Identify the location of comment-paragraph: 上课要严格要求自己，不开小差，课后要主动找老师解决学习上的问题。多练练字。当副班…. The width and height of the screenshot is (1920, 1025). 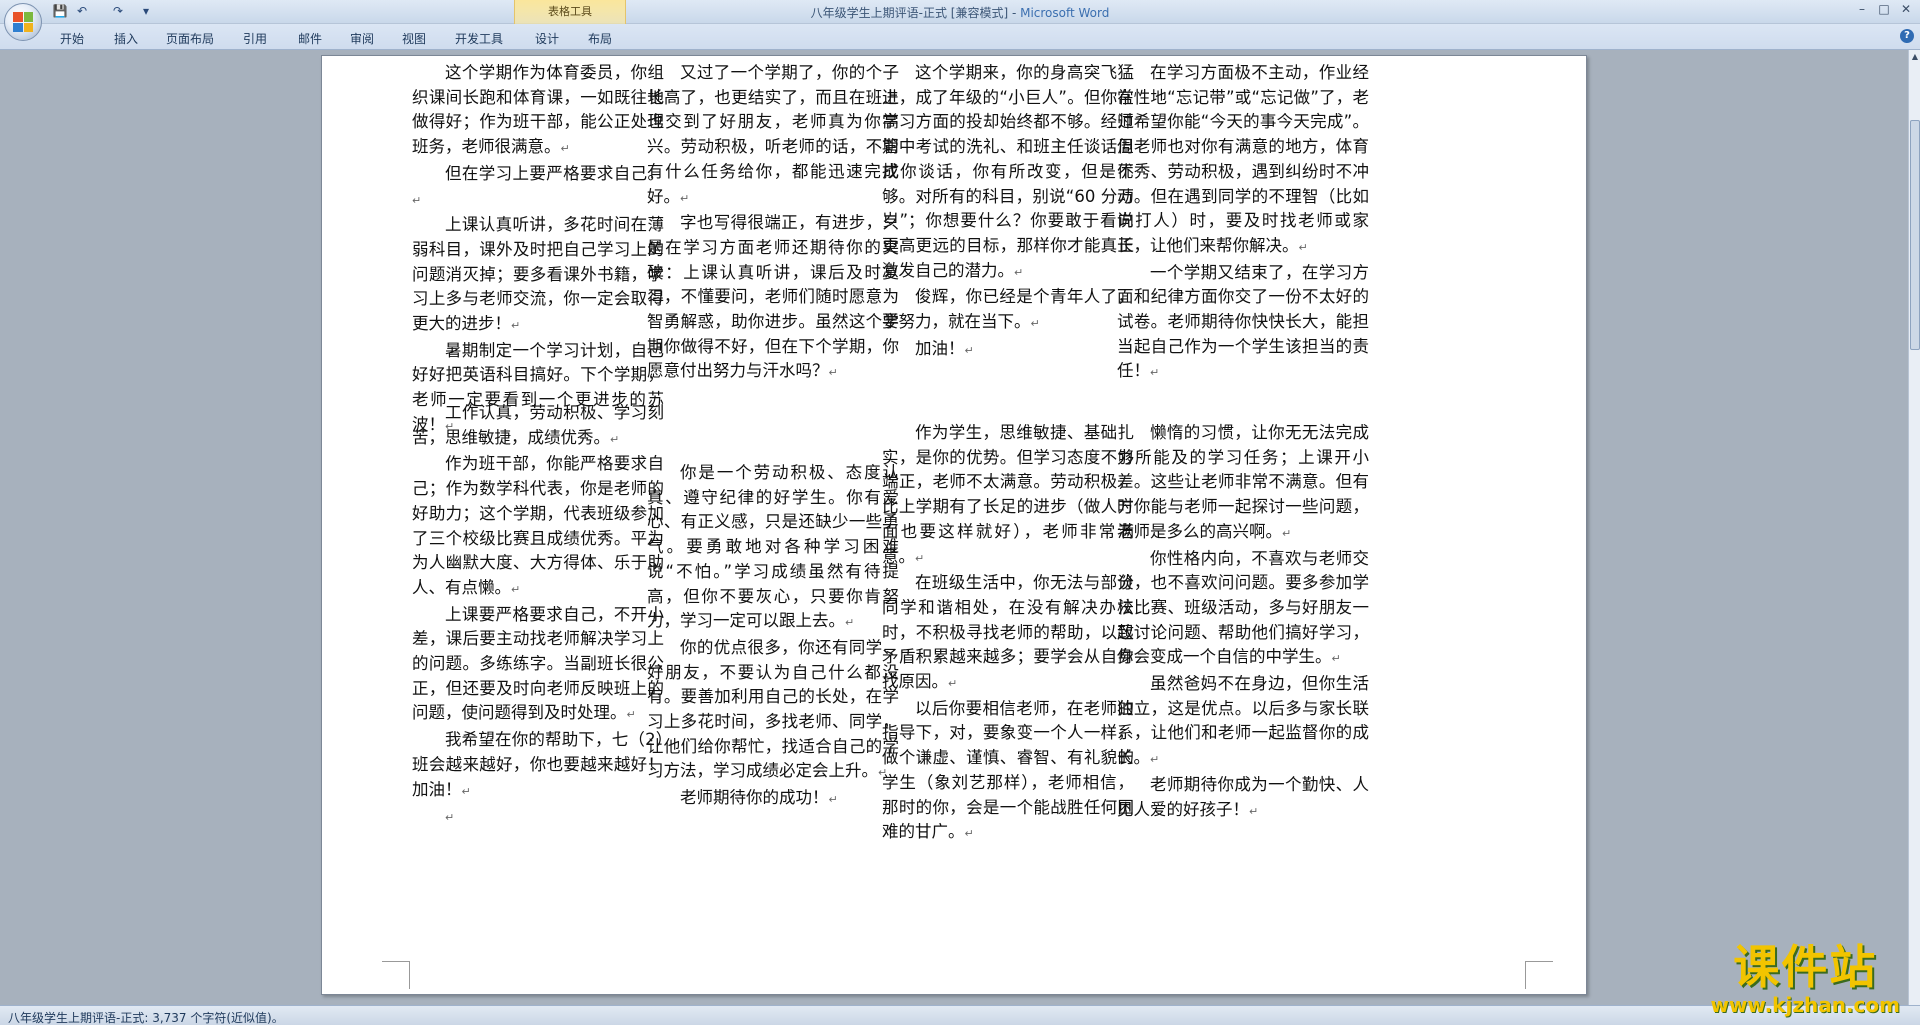
(538, 666).